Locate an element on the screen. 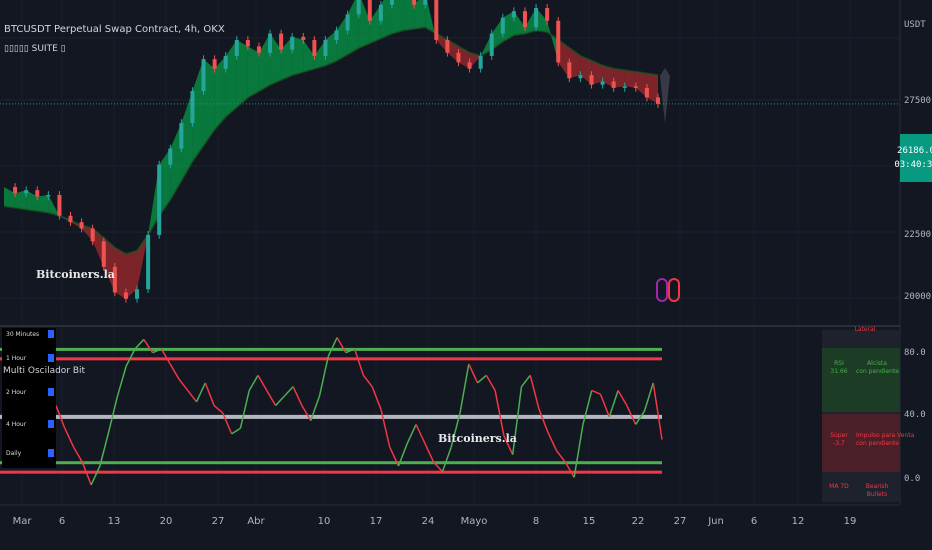  level-mid is located at coordinates (331, 416).